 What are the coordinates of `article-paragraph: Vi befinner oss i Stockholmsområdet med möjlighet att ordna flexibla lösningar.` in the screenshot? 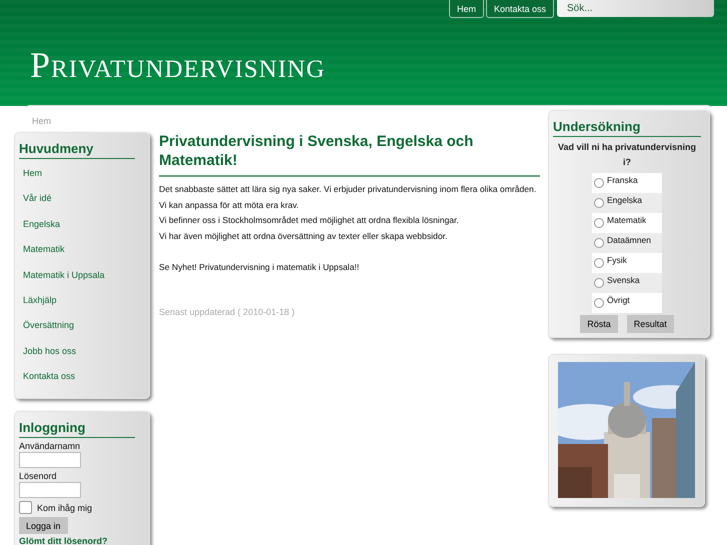 It's located at (309, 220).